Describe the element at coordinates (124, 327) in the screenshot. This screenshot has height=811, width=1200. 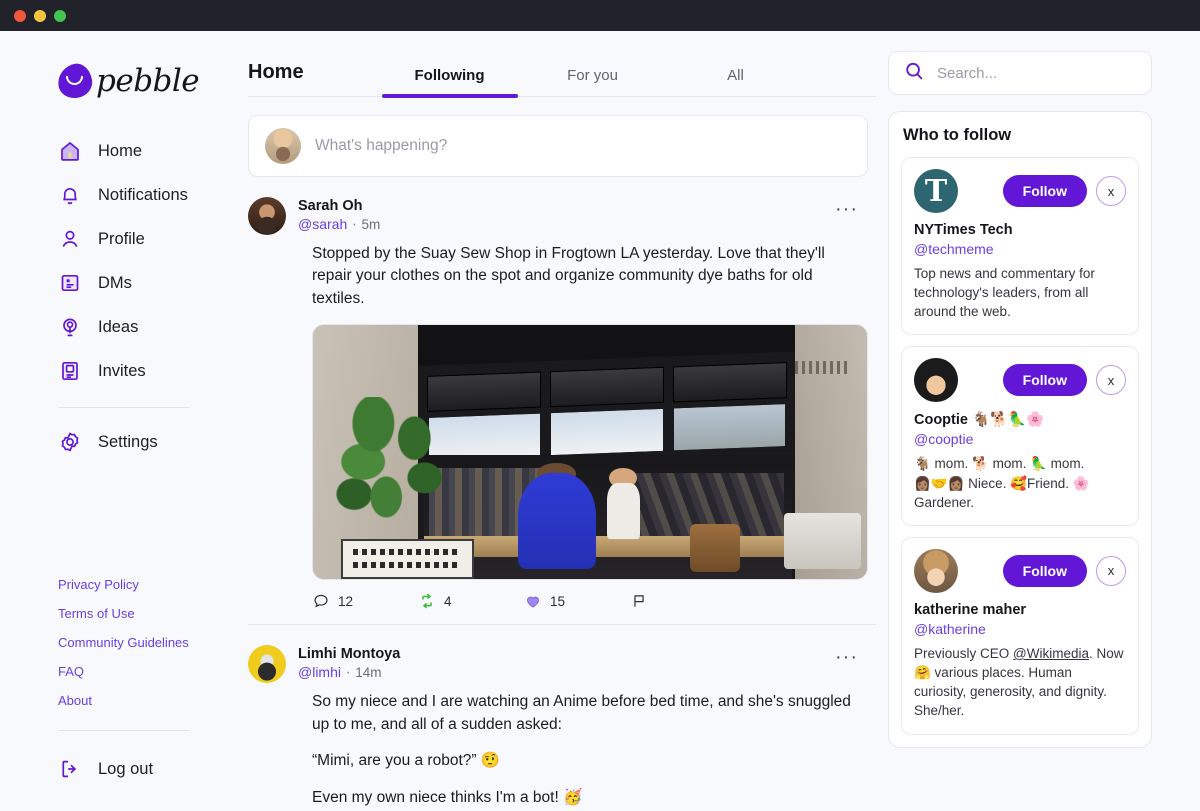
I see `sidebar-item-ideas: Ideas` at that location.